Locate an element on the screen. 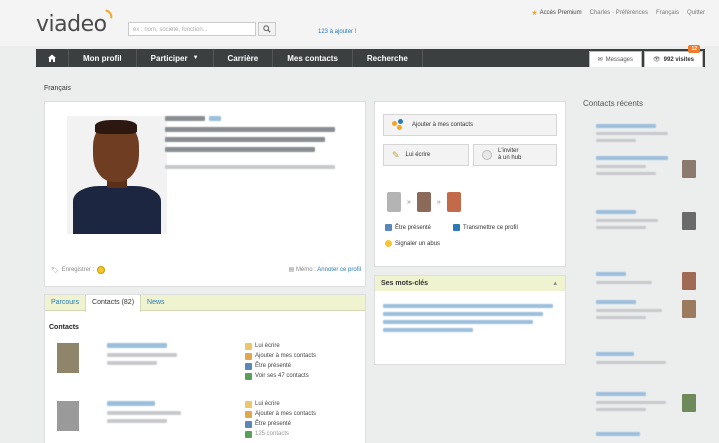 Image resolution: width=719 pixels, height=443 pixels. contact-1-photo is located at coordinates (68, 358).